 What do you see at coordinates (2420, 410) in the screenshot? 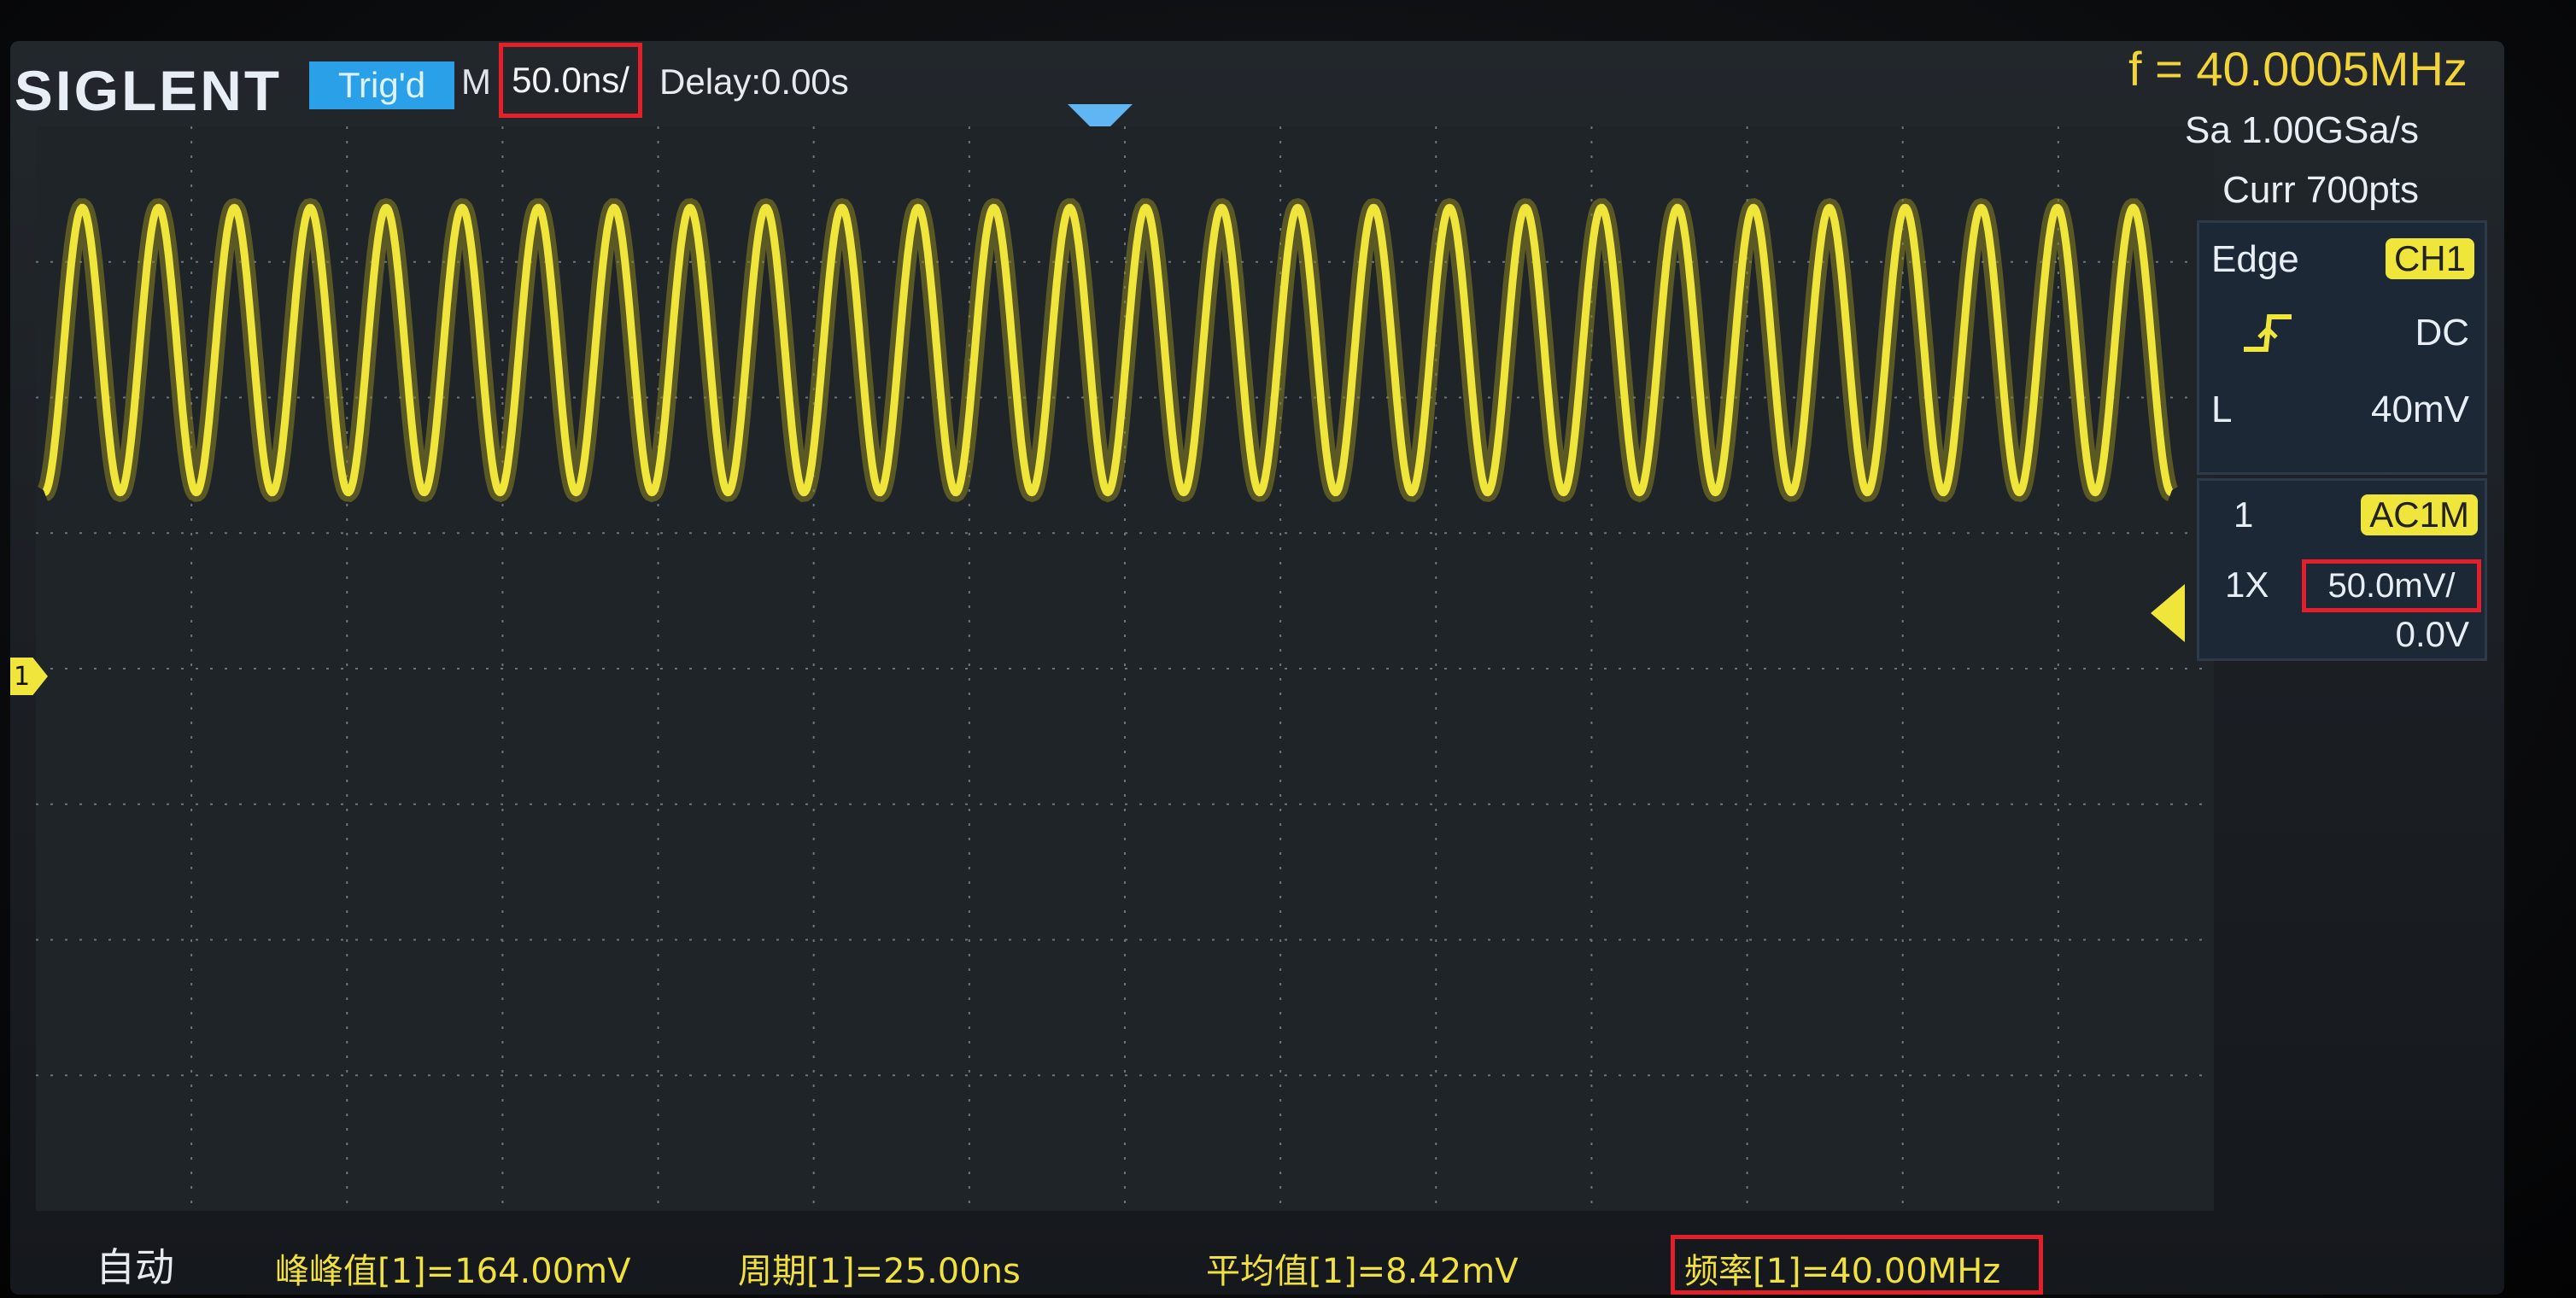
I see `trigger-level: 40mV` at bounding box center [2420, 410].